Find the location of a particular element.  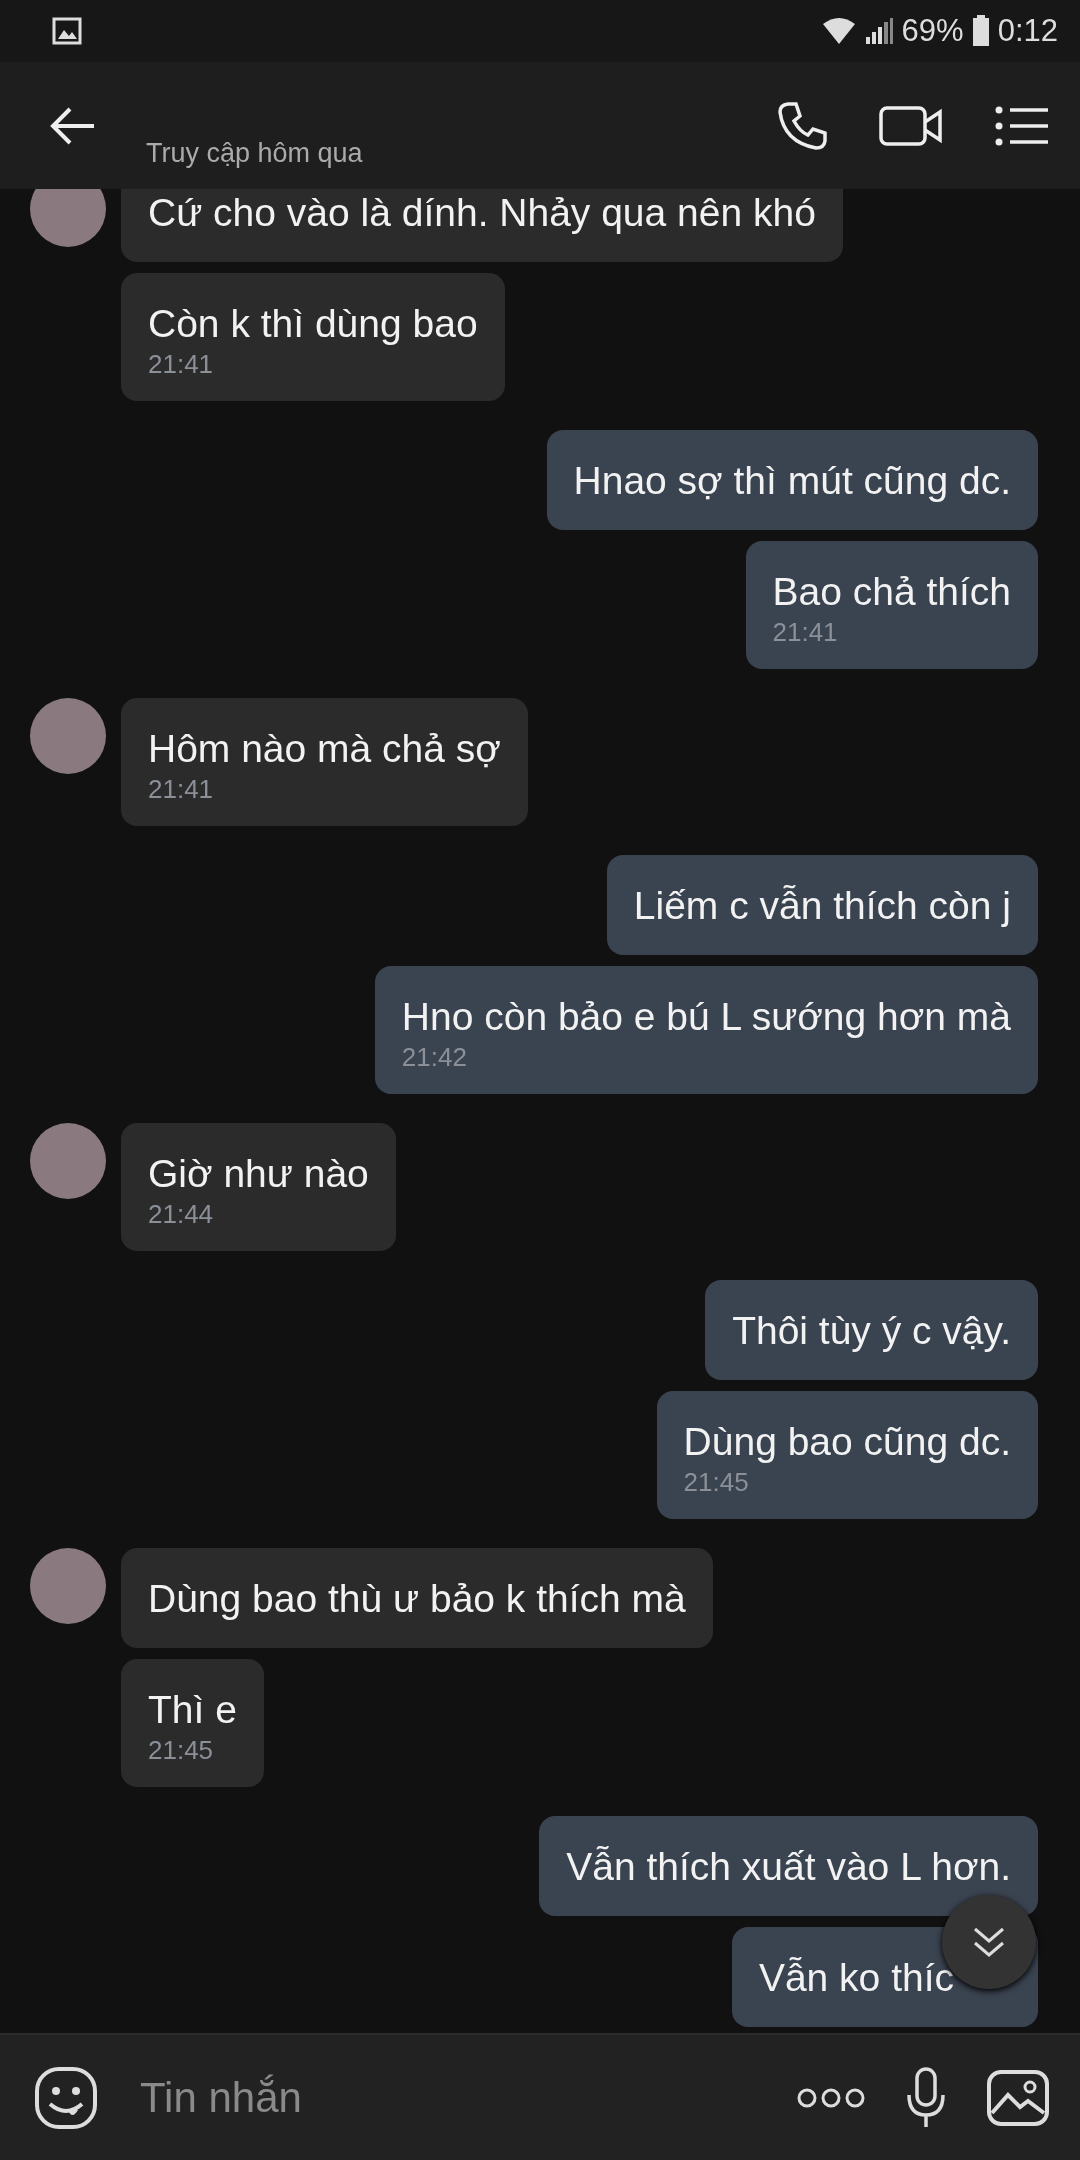

message-text: Bao chả thích is located at coordinates (891, 592).